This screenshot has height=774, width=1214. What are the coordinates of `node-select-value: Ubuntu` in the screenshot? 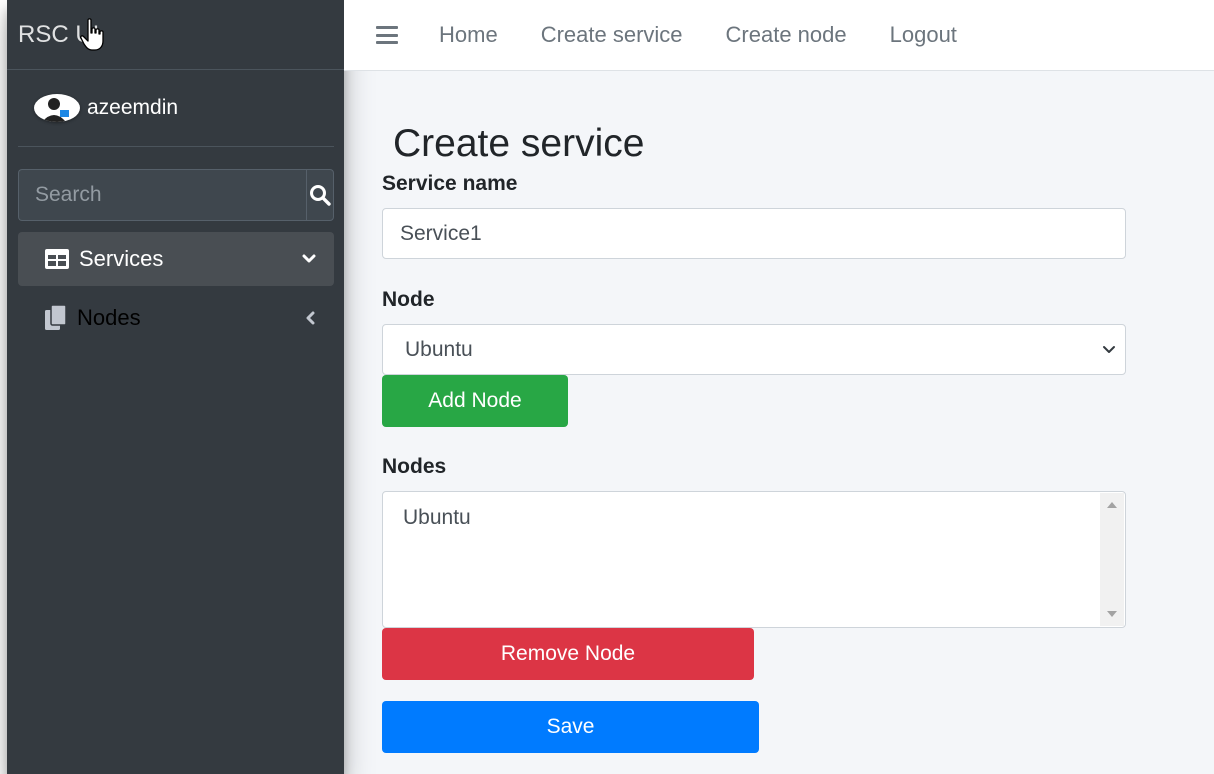 It's located at (439, 349).